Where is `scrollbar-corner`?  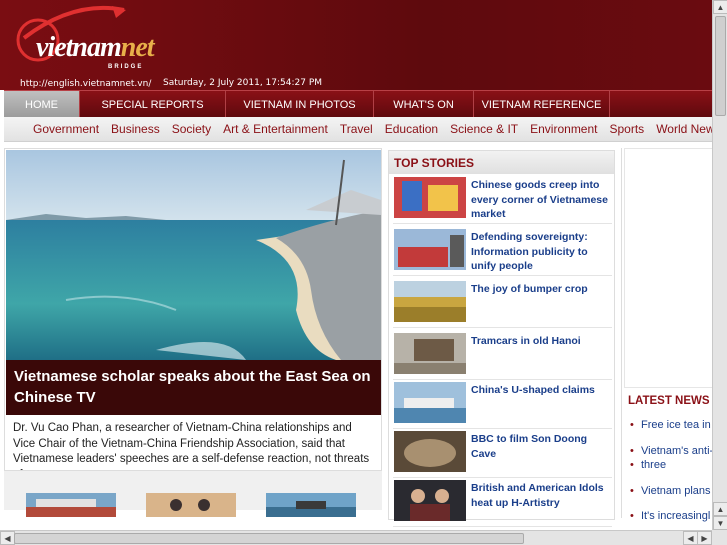 scrollbar-corner is located at coordinates (719, 537).